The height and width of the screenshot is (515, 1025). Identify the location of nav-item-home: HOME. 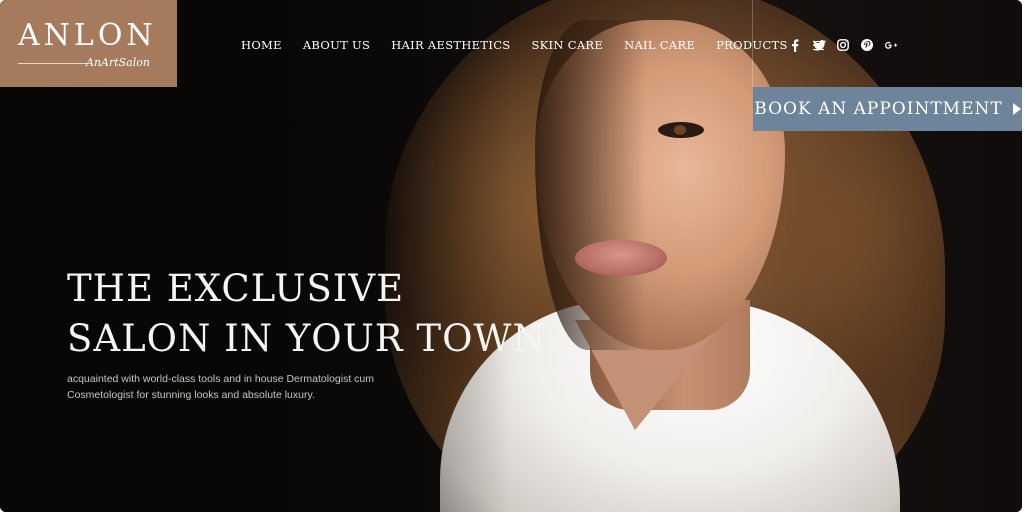
(261, 45).